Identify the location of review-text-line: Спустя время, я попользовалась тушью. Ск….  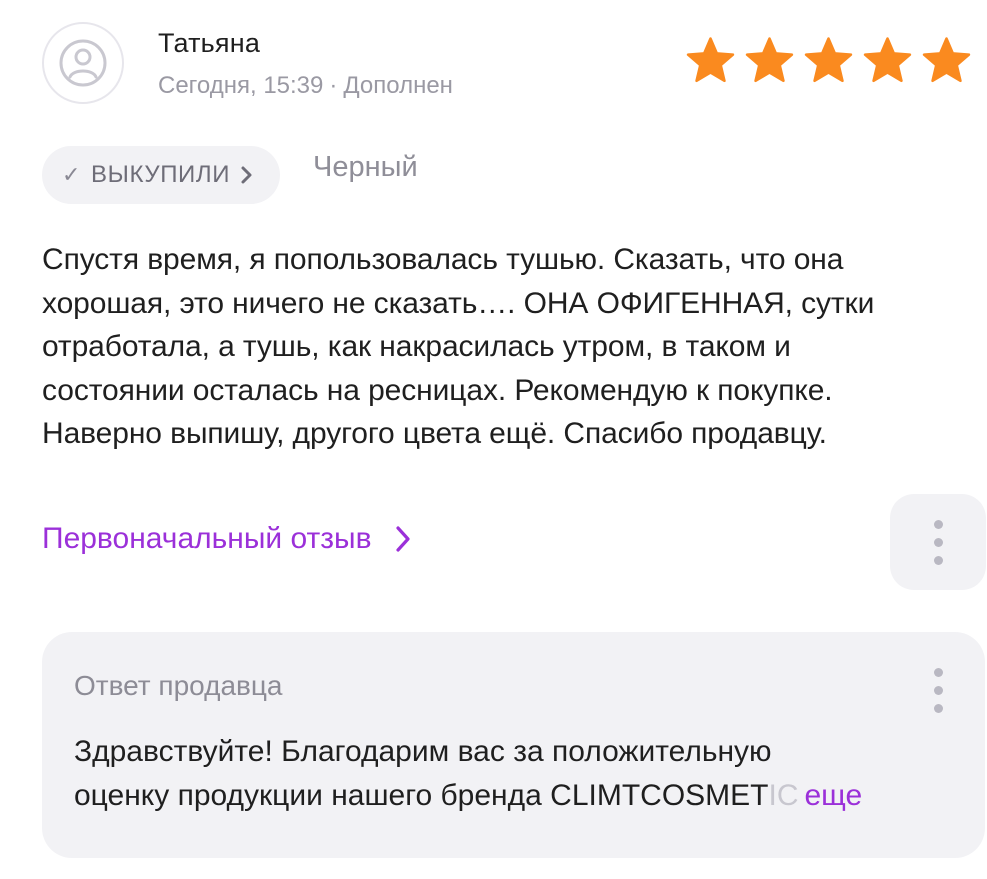
(443, 259).